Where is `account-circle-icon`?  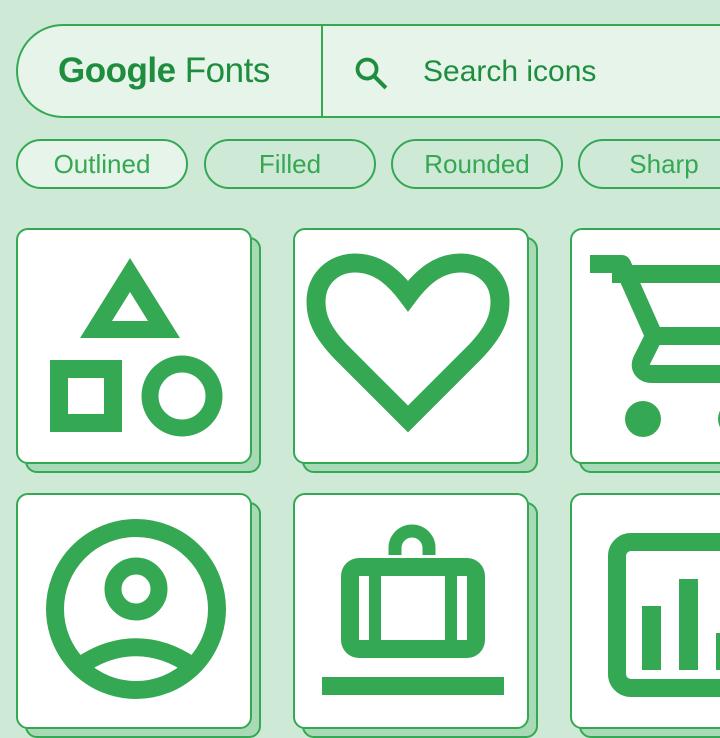 account-circle-icon is located at coordinates (136, 609).